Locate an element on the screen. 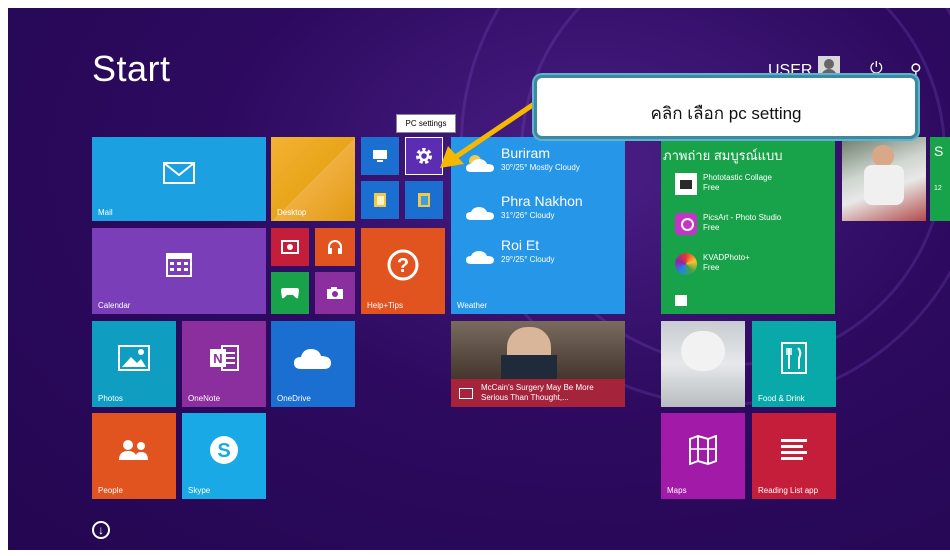  photos-icon is located at coordinates (134, 358).